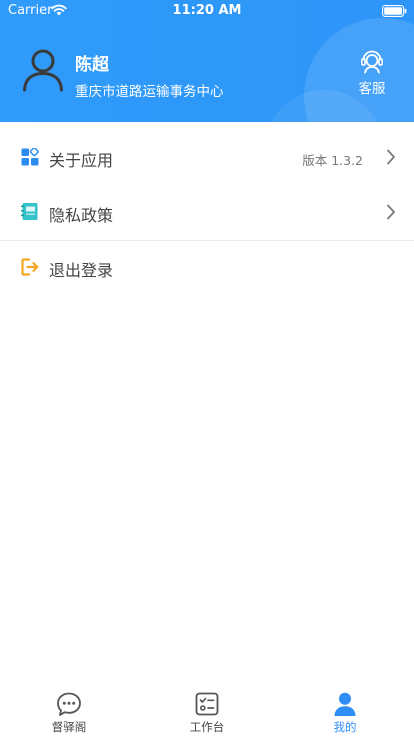 The width and height of the screenshot is (414, 736). I want to click on menu-item-privacy-policy: 隐私政策, so click(207, 212).